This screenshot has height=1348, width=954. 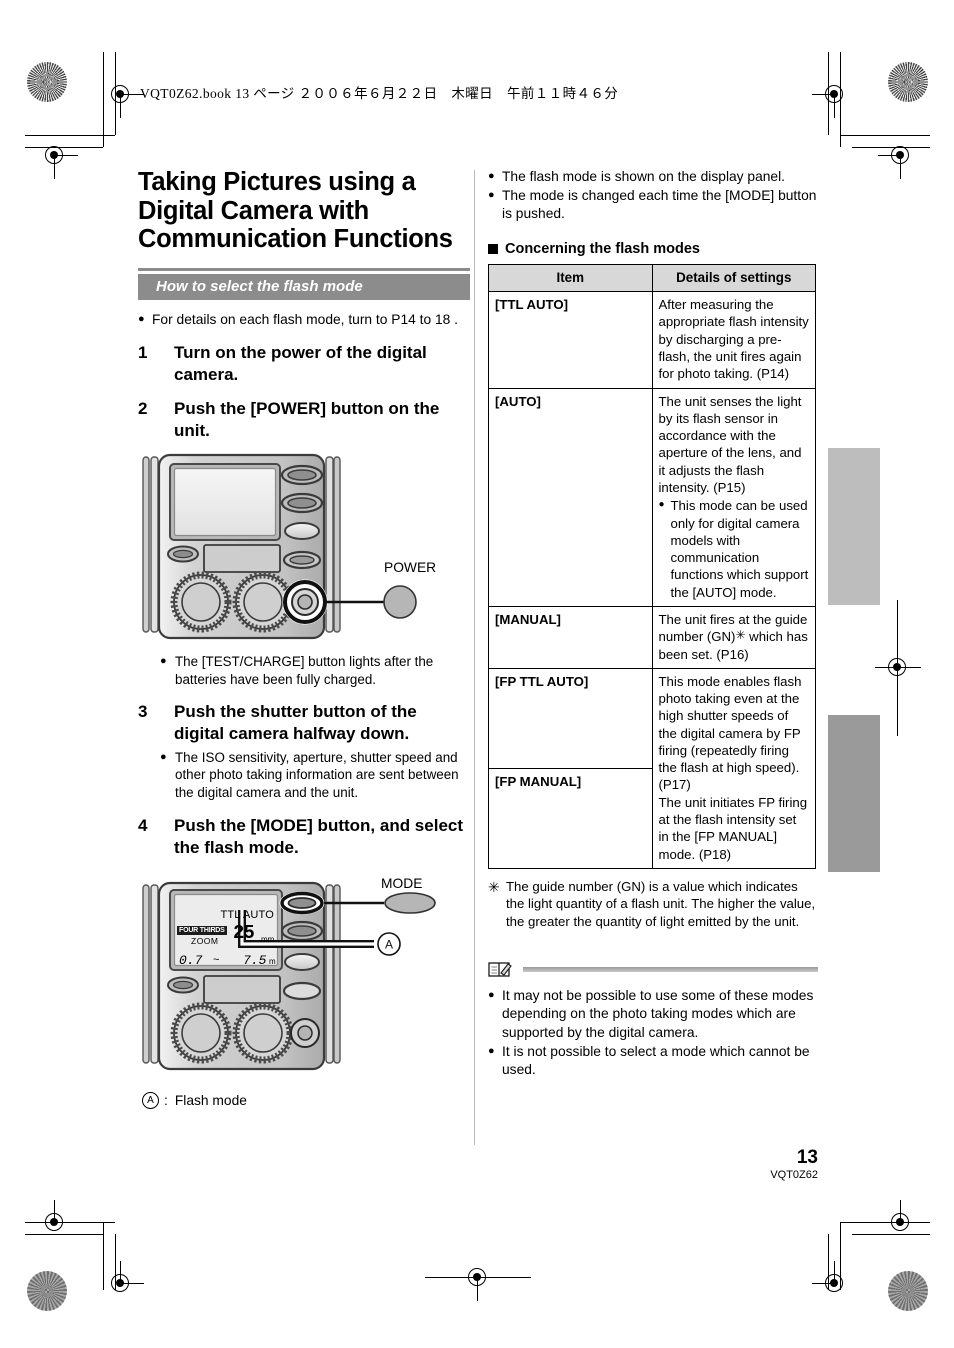 What do you see at coordinates (570, 637) in the screenshot?
I see `row-item-manual: [MANUAL]` at bounding box center [570, 637].